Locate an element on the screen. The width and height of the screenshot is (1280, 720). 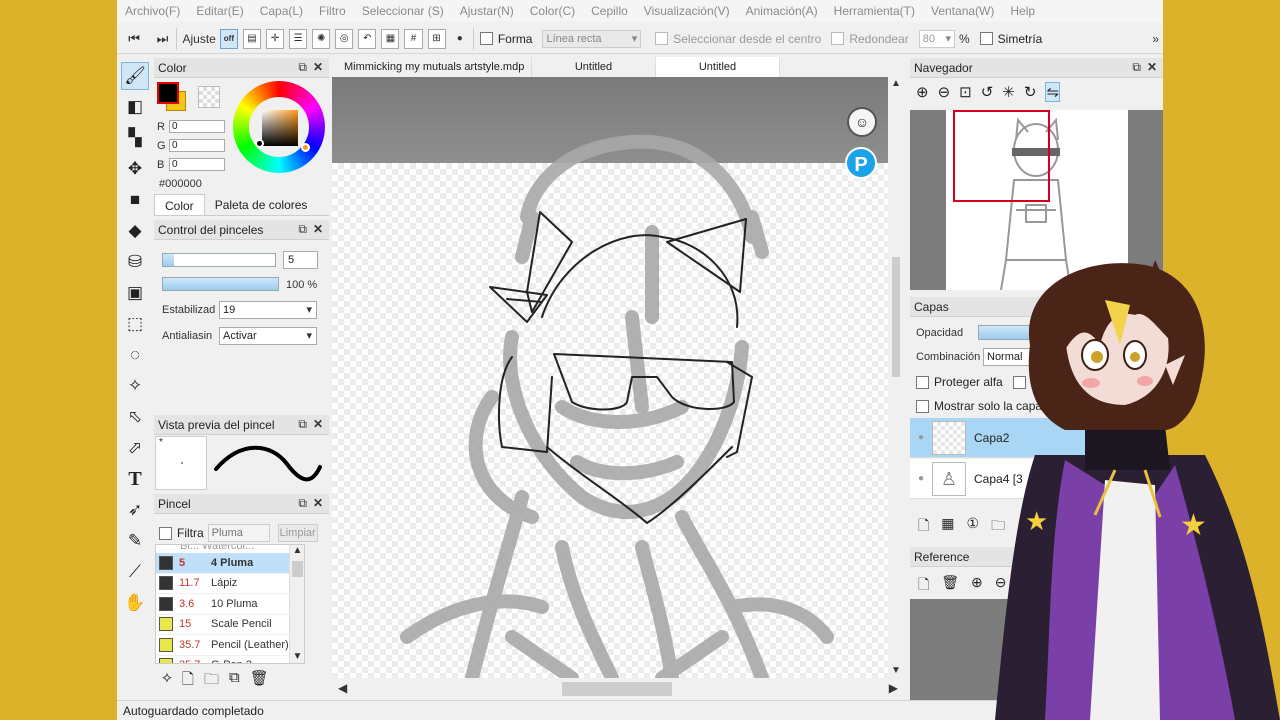
new-1bit-layer-icon: ① is located at coordinates (973, 527).